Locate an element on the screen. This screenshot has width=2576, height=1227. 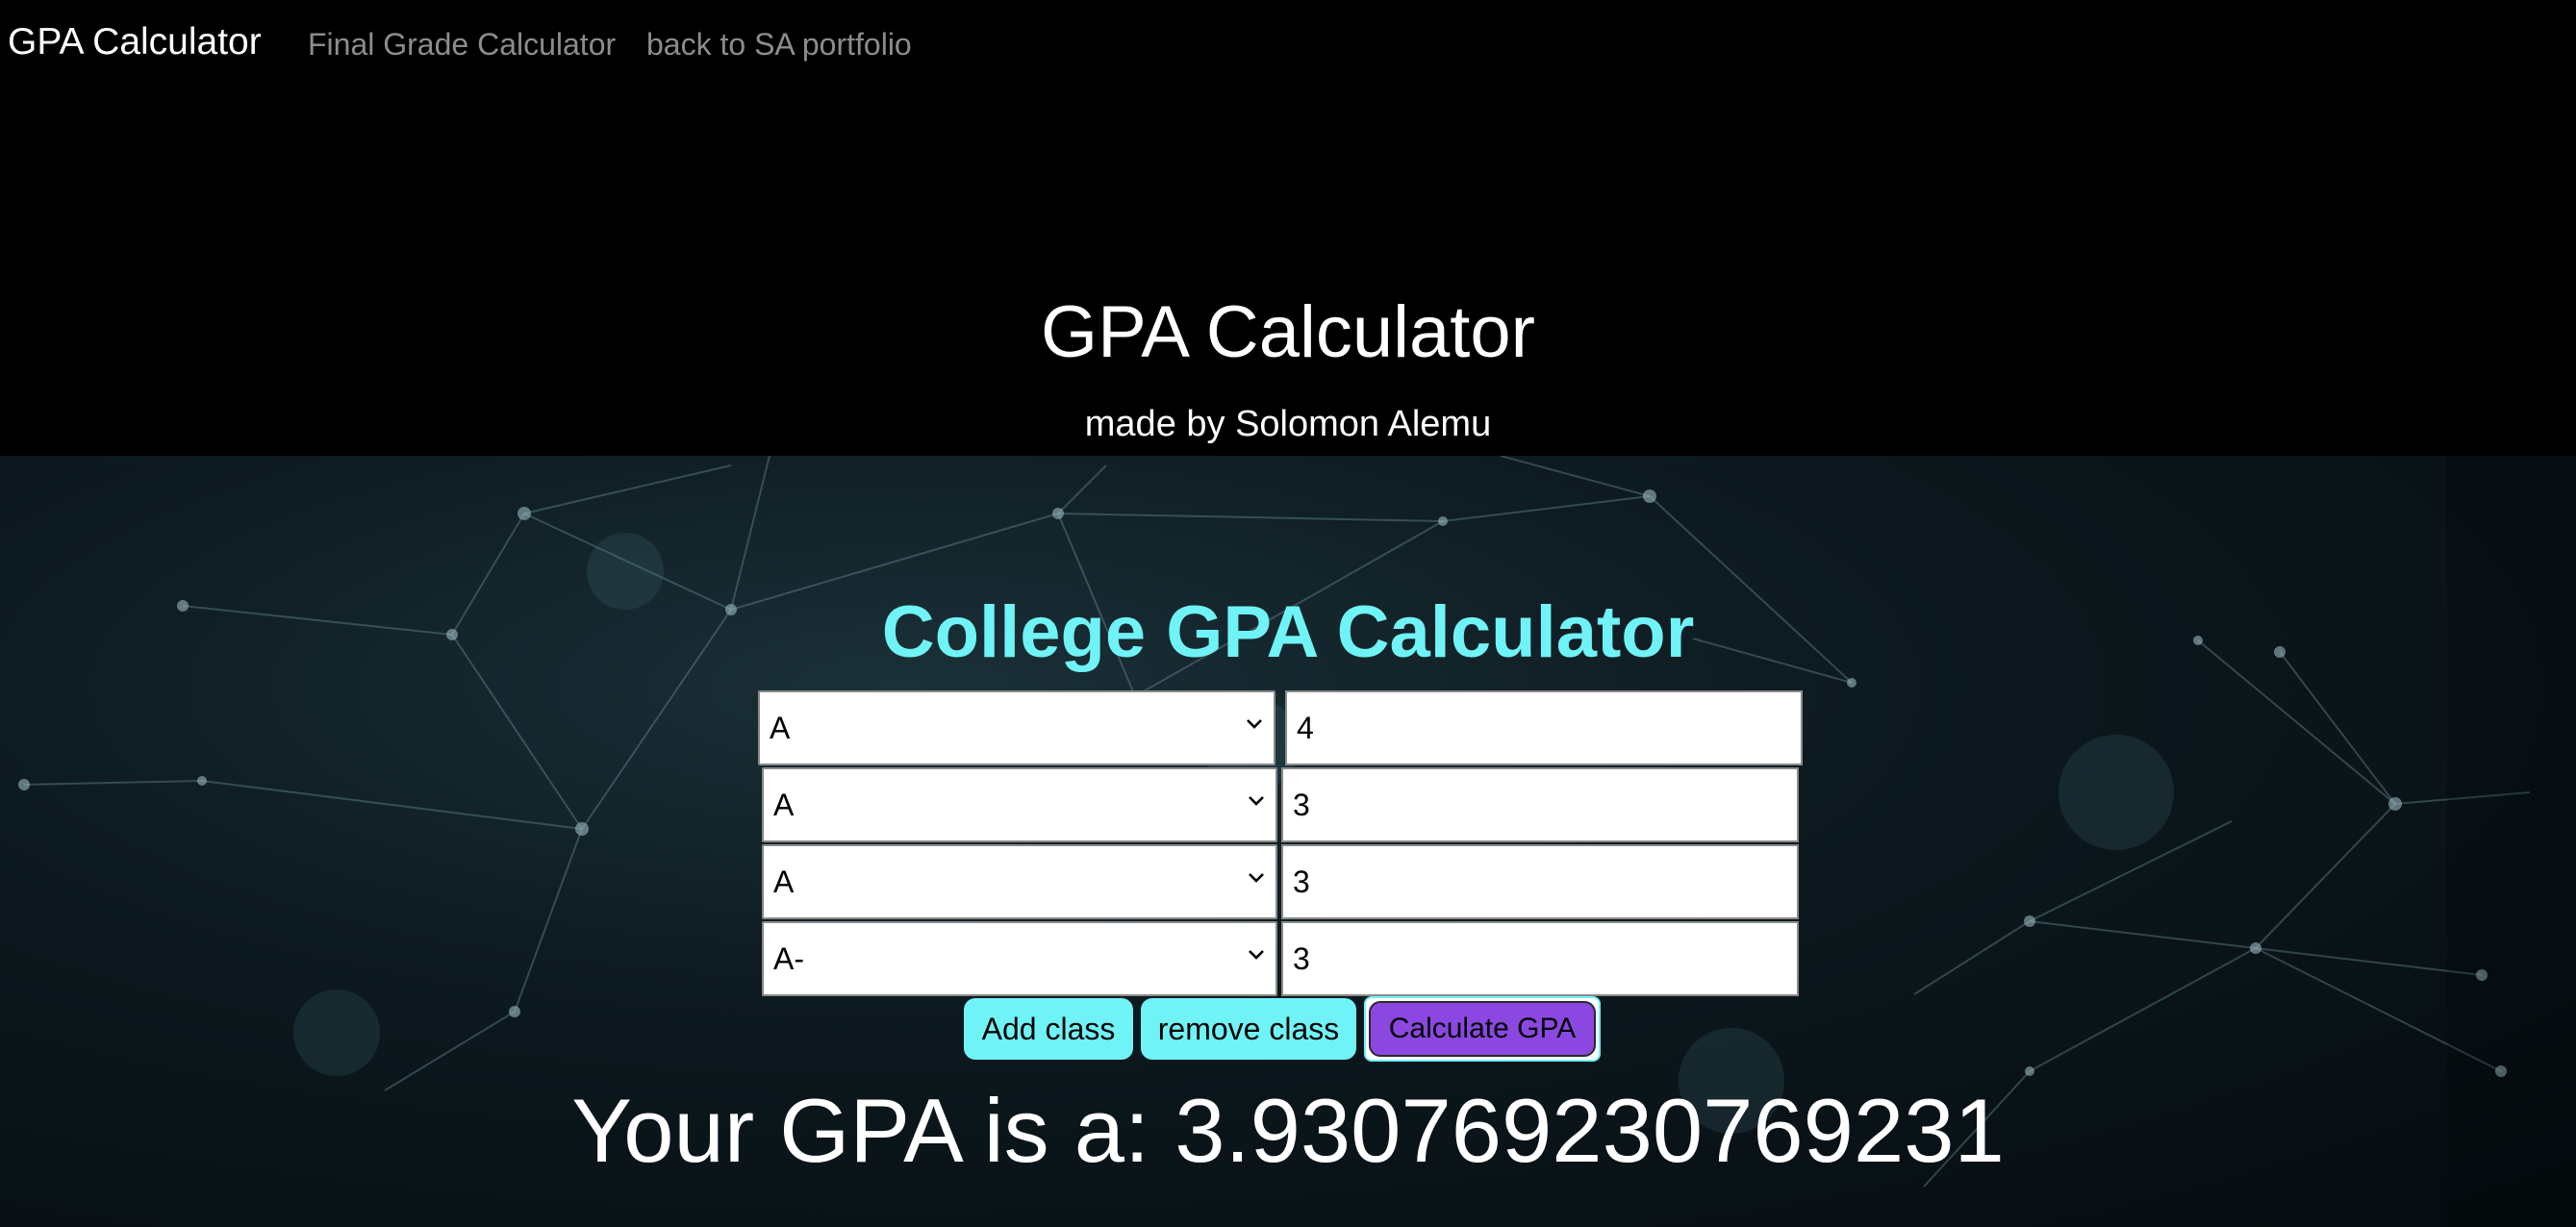
calculate-gpa-focus-ring: Calculate GPA is located at coordinates (1482, 1029).